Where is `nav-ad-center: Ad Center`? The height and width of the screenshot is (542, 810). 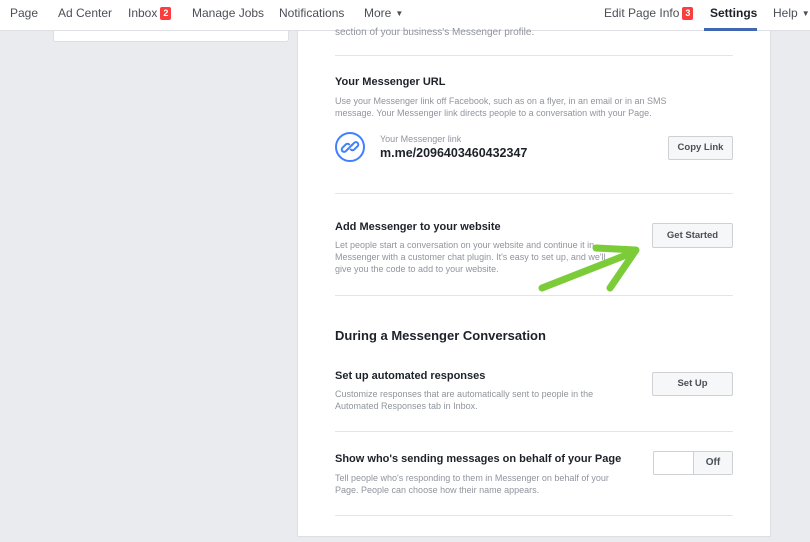 nav-ad-center: Ad Center is located at coordinates (85, 13).